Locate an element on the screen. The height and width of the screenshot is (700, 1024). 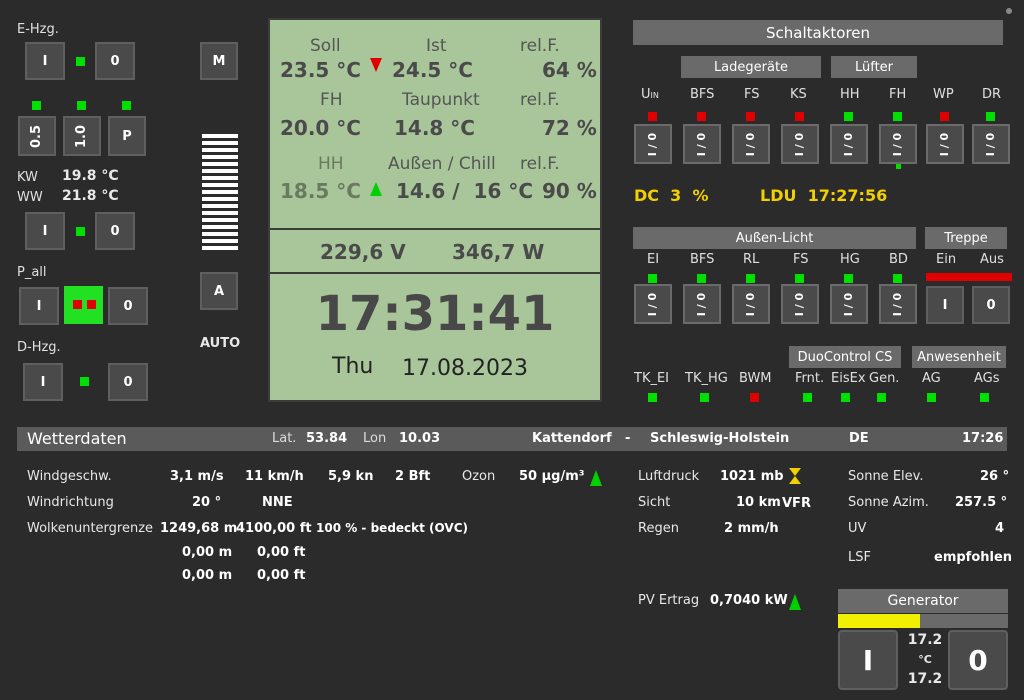
relf1-value: 64 % is located at coordinates (569, 70).